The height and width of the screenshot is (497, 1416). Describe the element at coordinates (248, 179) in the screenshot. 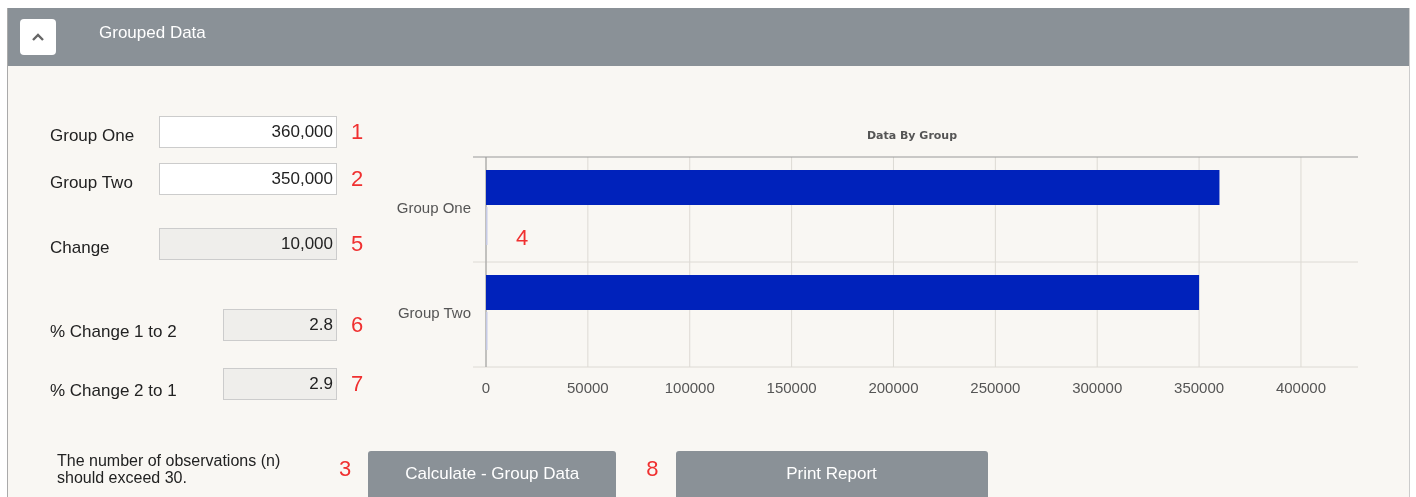

I see `input-field: 350,000` at that location.